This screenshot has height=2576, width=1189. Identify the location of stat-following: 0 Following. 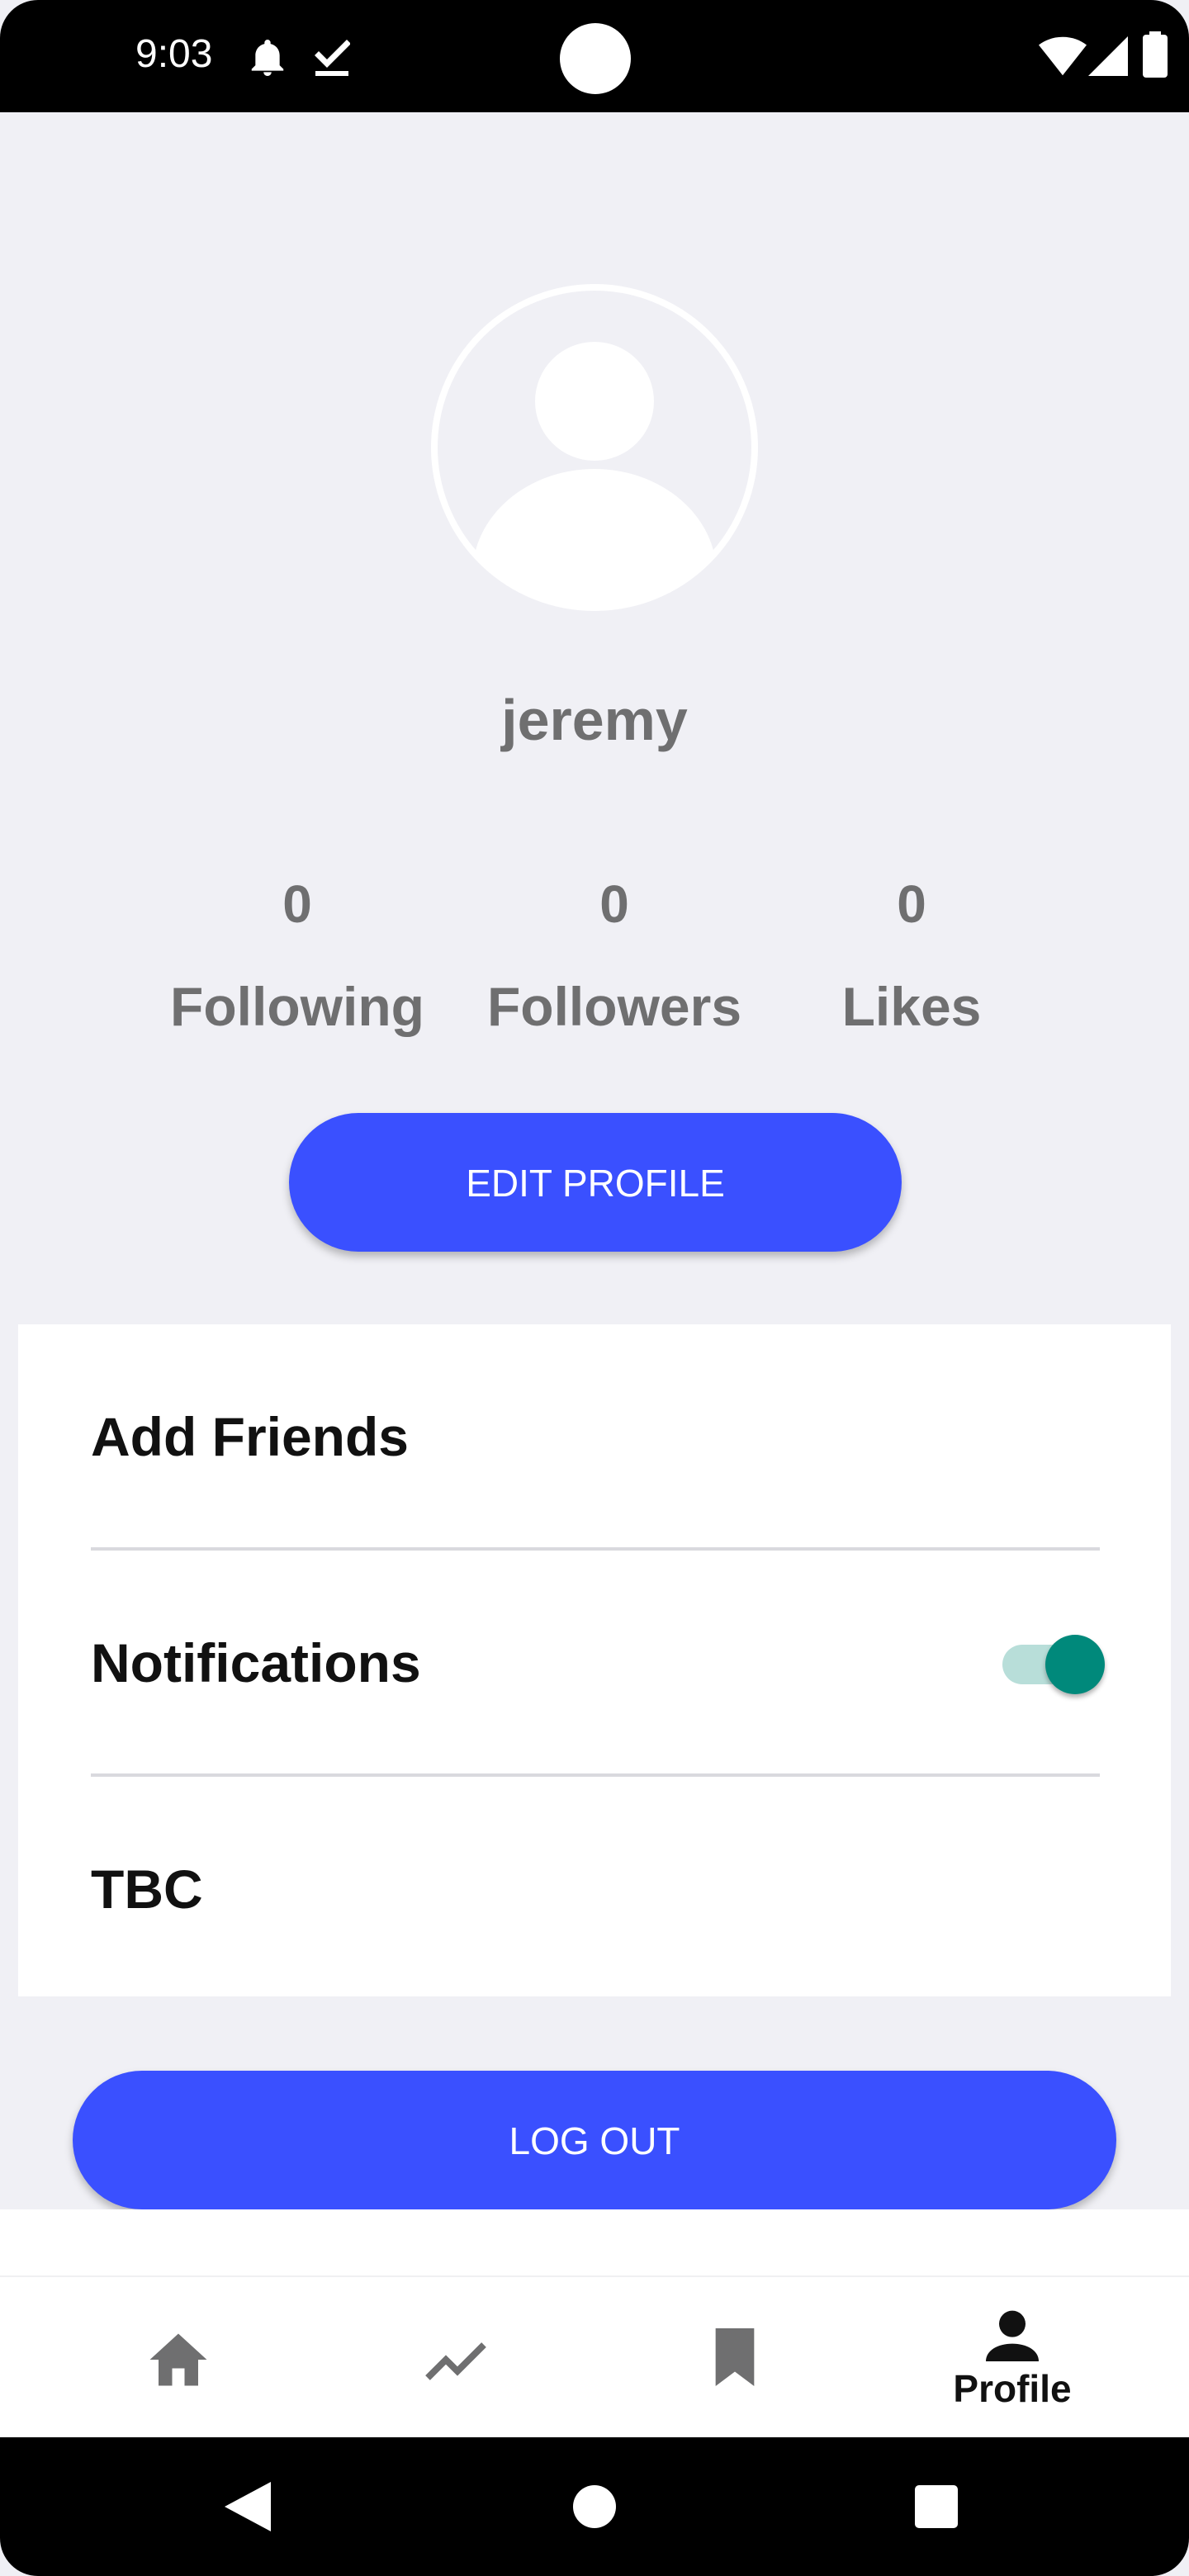
(297, 955).